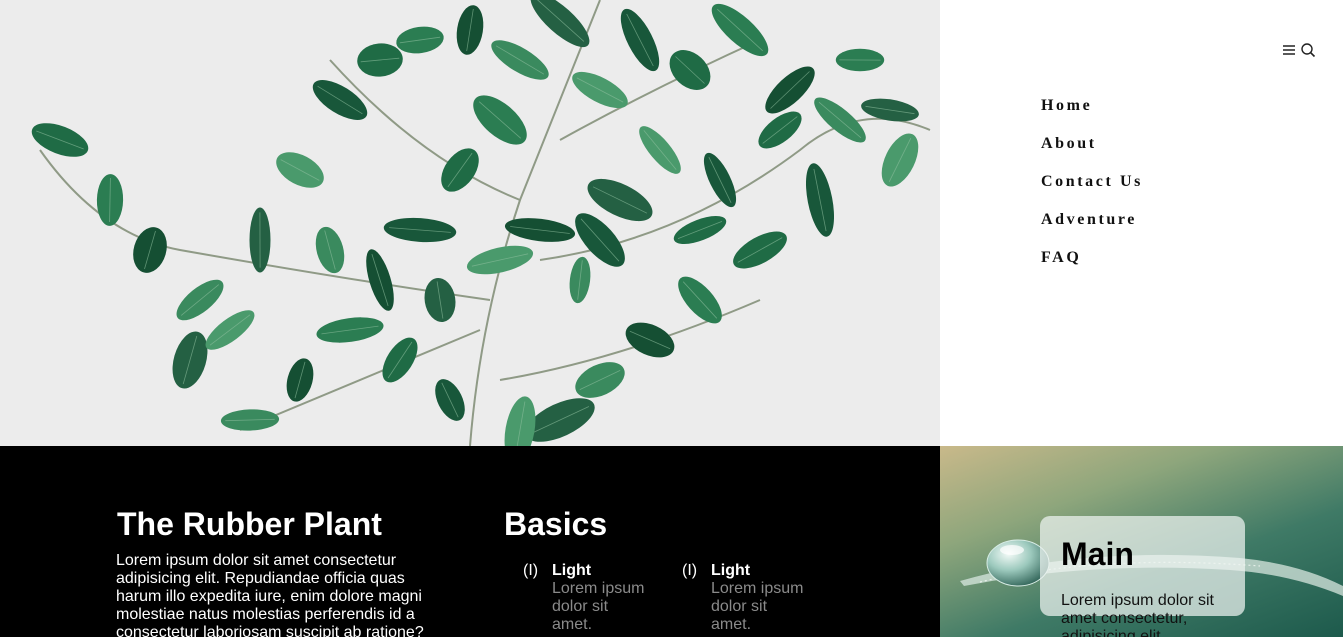 This screenshot has height=637, width=1343. What do you see at coordinates (556, 524) in the screenshot?
I see `basics-title: Basics` at bounding box center [556, 524].